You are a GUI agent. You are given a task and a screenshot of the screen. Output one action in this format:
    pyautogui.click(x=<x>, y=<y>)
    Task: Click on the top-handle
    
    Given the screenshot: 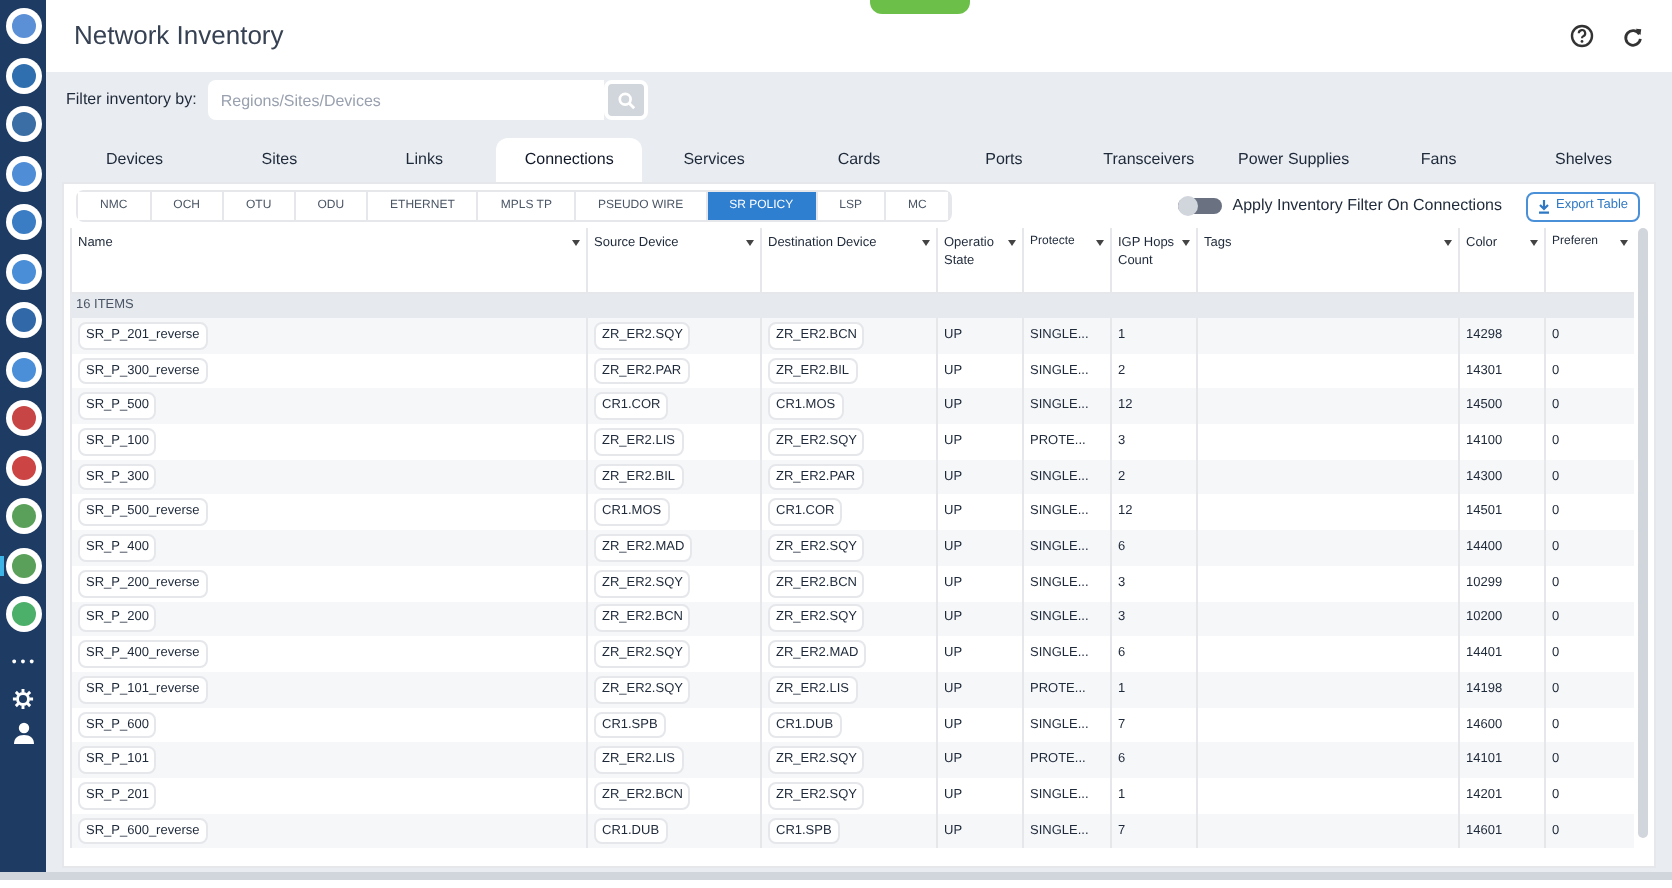 What is the action you would take?
    pyautogui.click(x=920, y=7)
    